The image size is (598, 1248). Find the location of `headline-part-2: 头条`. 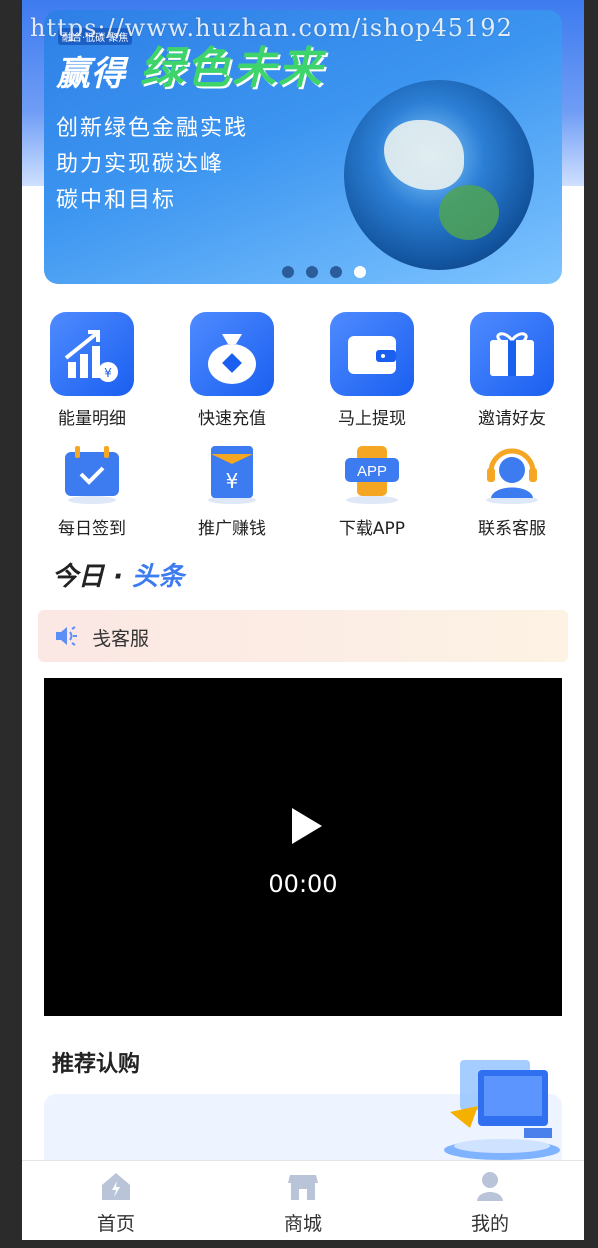

headline-part-2: 头条 is located at coordinates (158, 577).